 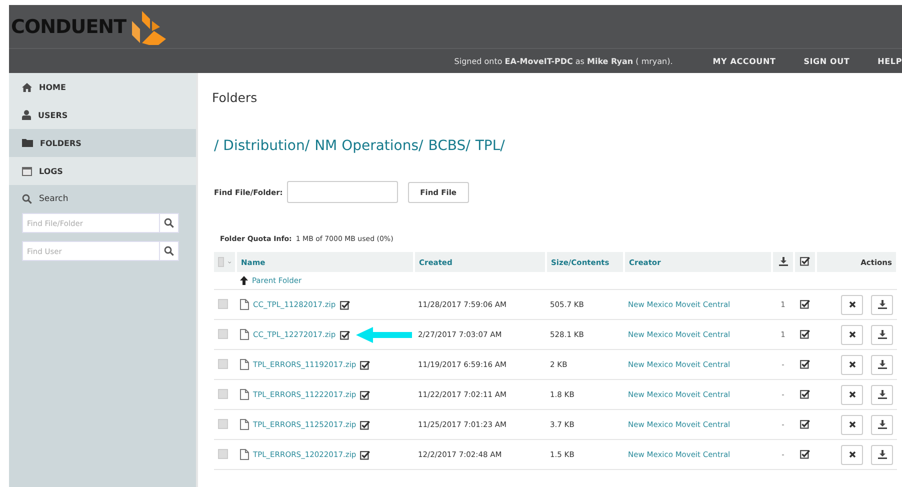 What do you see at coordinates (890, 61) in the screenshot?
I see `header-link: HELP` at bounding box center [890, 61].